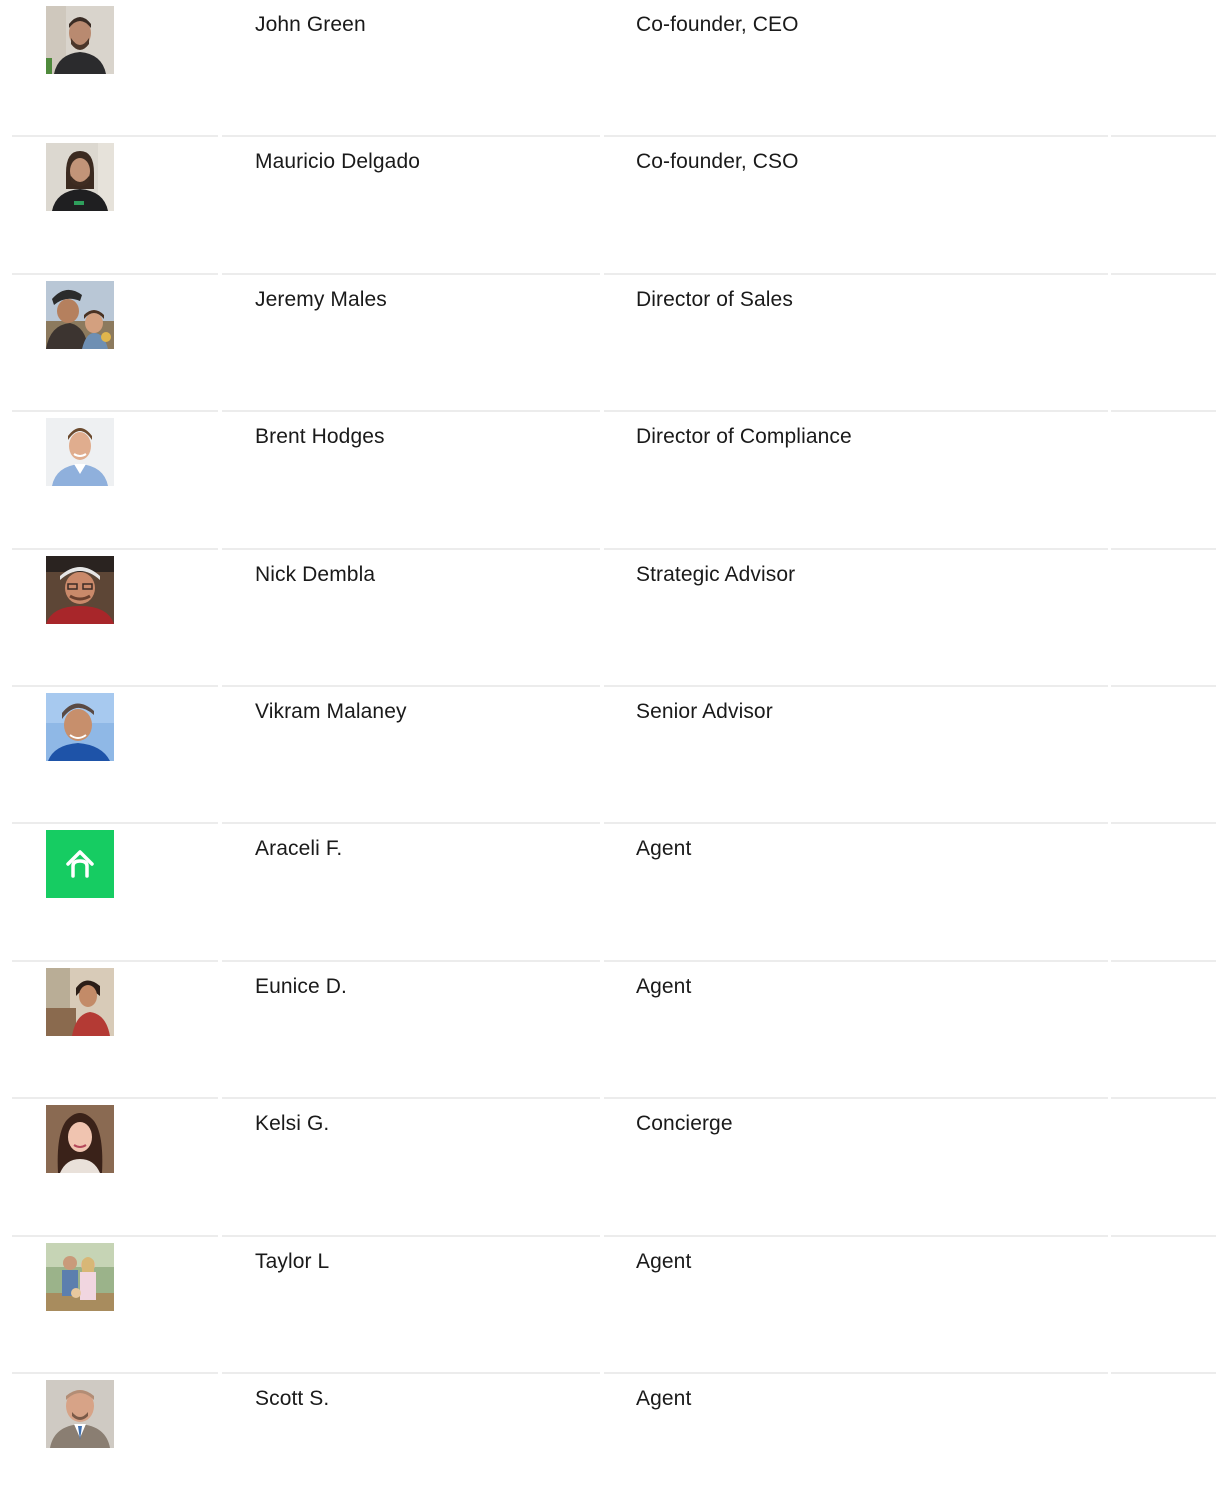 The image size is (1220, 1511). I want to click on member-name: Jeremy Males, so click(321, 299).